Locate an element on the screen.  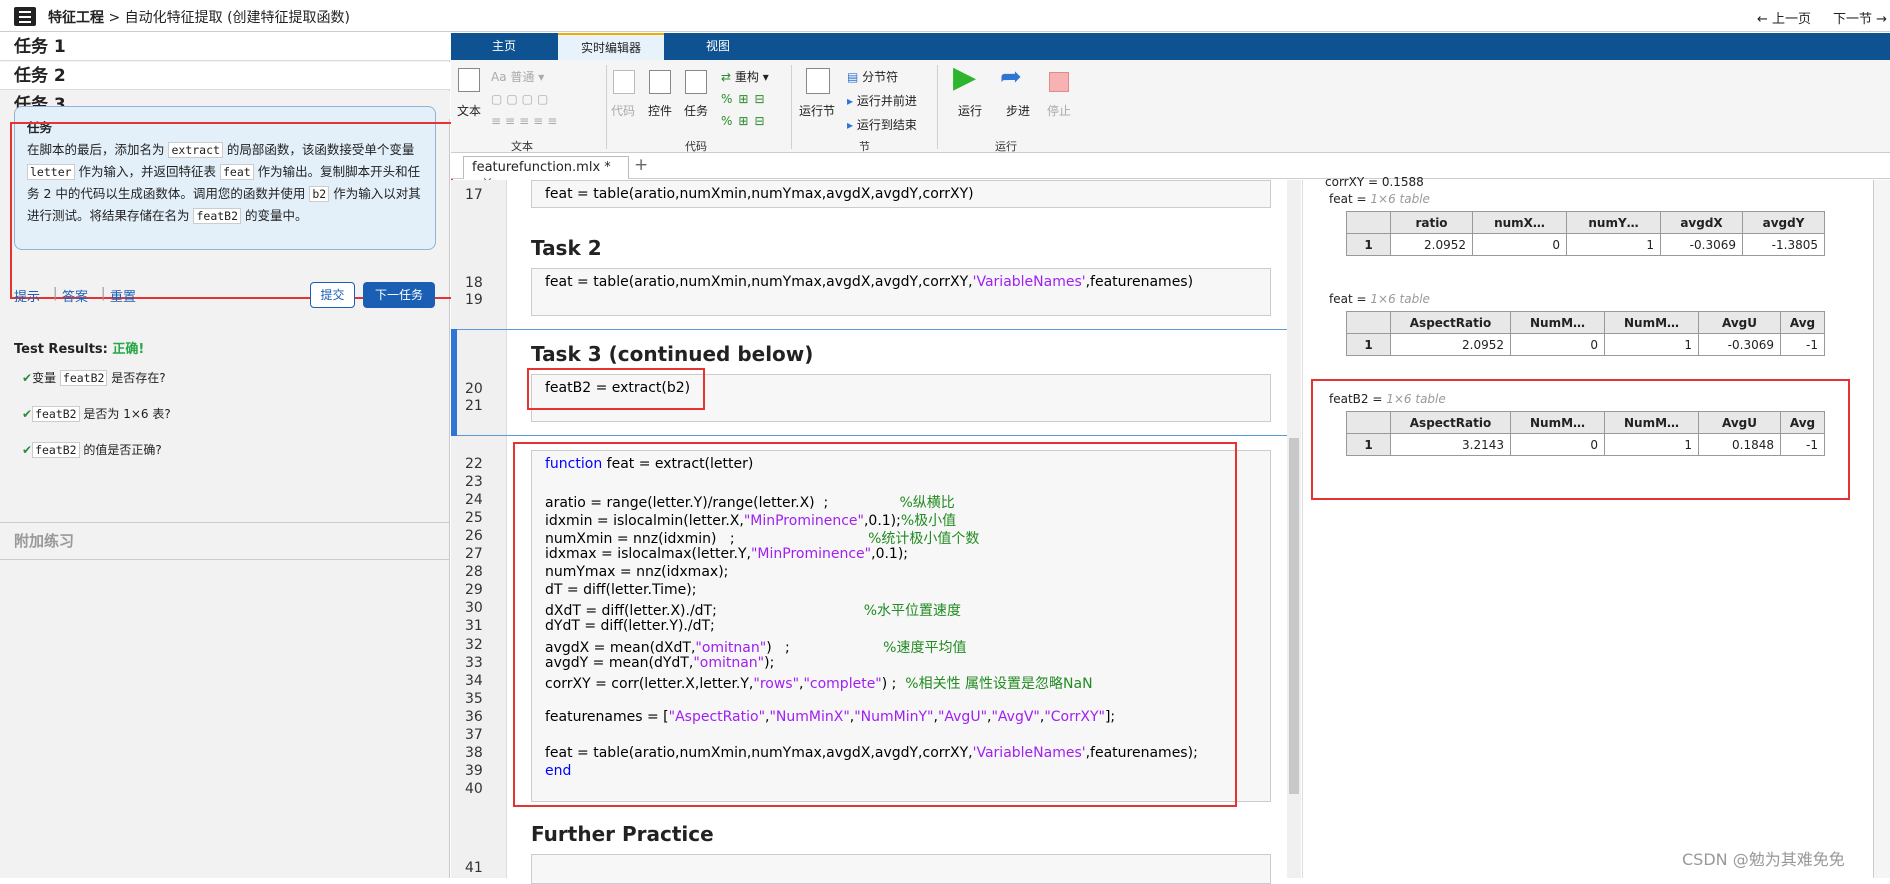
line-number: 26 is located at coordinates (474, 536).